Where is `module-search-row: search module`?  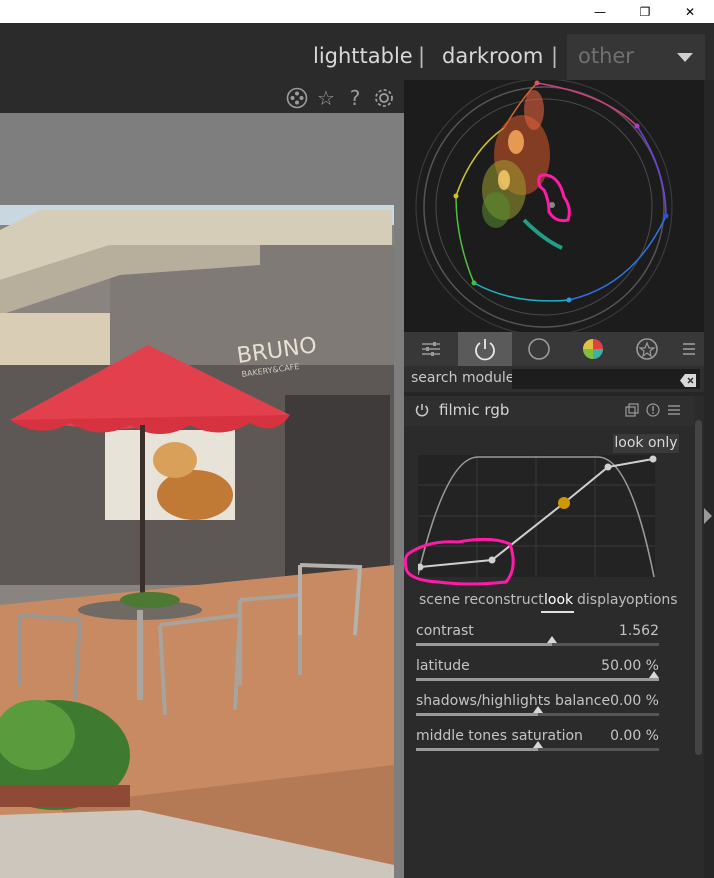 module-search-row: search module is located at coordinates (554, 379).